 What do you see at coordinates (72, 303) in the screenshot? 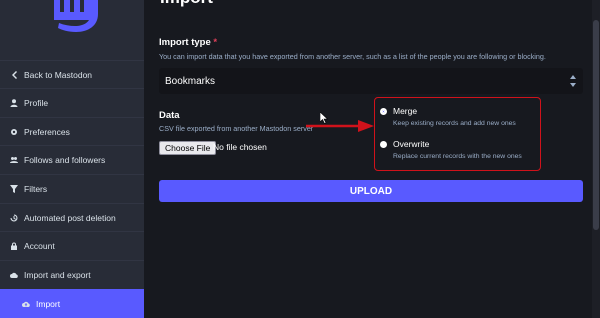
I see `sidebar-item-import: Import` at bounding box center [72, 303].